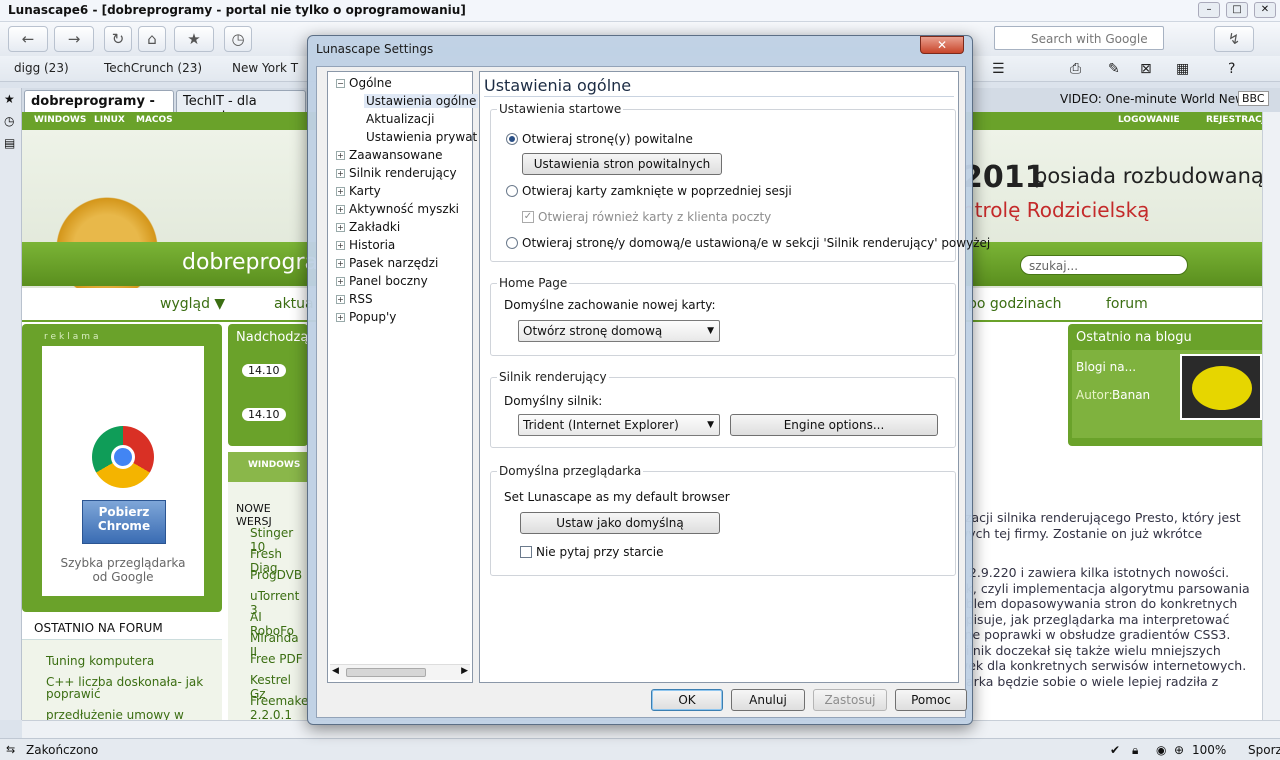 Image resolution: width=1280 pixels, height=760 pixels. Describe the element at coordinates (389, 155) in the screenshot. I see `tree-item-advanced: + Zaawansowane` at that location.